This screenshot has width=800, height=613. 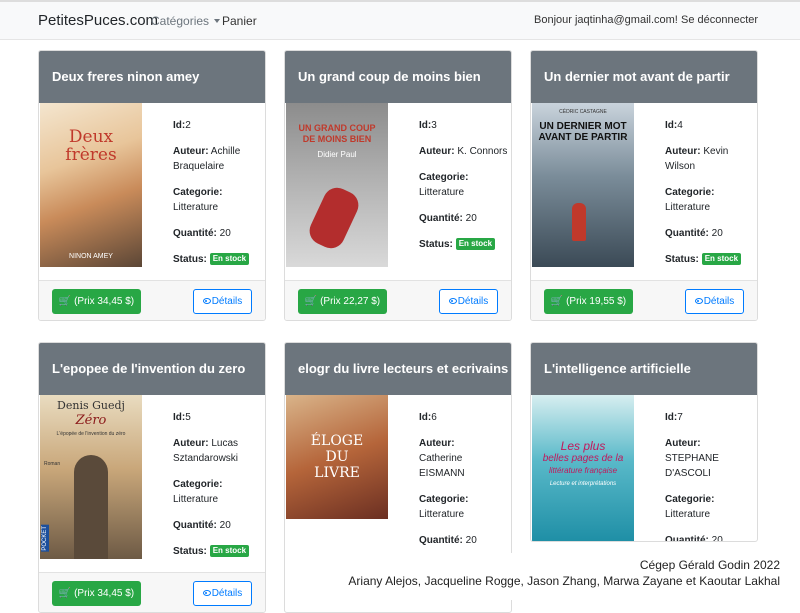 I want to click on cover-title-3: LIVRE, so click(x=337, y=473).